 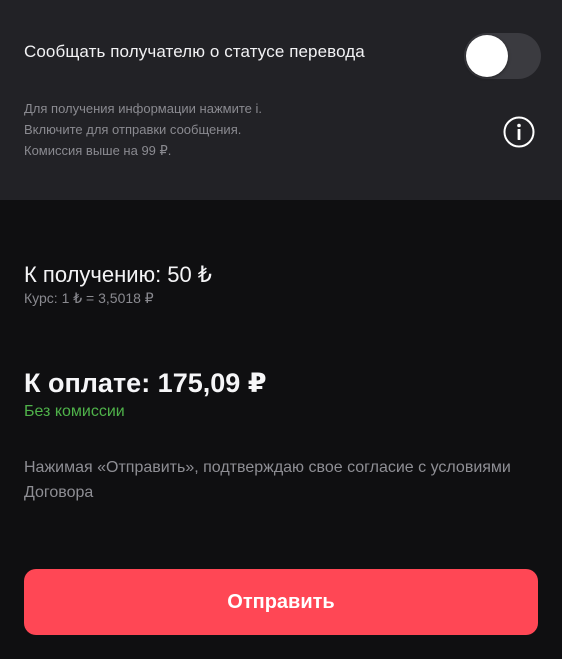 What do you see at coordinates (89, 298) in the screenshot?
I see `exchange-rate: Курс: 1 ₺ = 3,5018 ₽` at bounding box center [89, 298].